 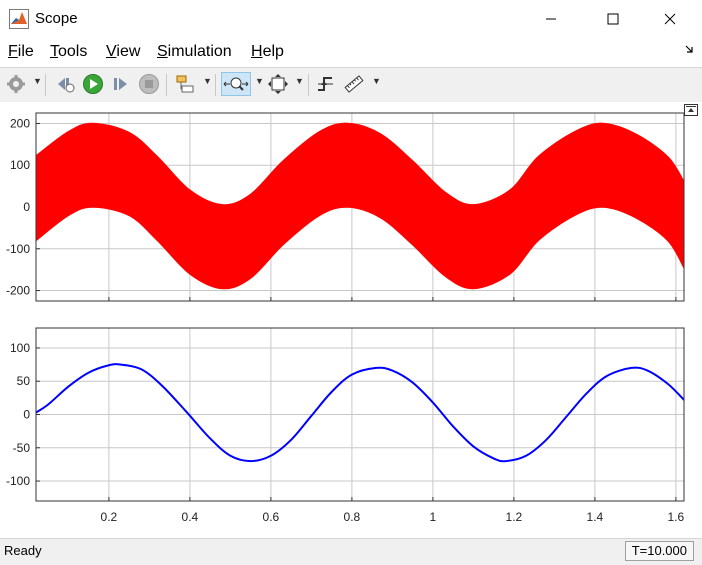 I want to click on step-forward-button, so click(x=121, y=84).